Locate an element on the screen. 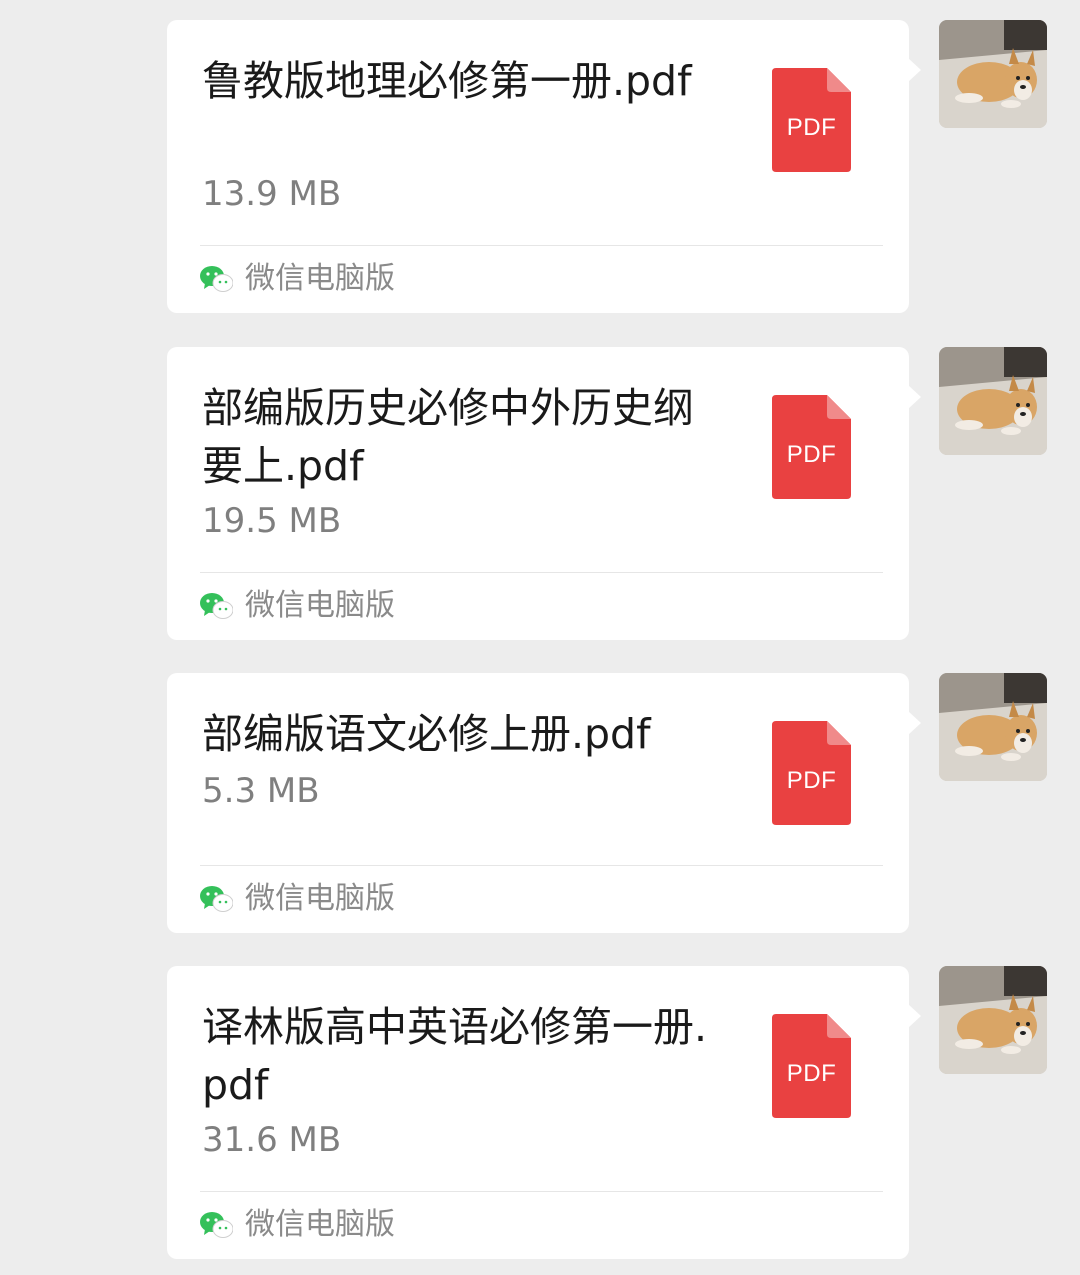  file-size: 13.9 MB is located at coordinates (272, 194).